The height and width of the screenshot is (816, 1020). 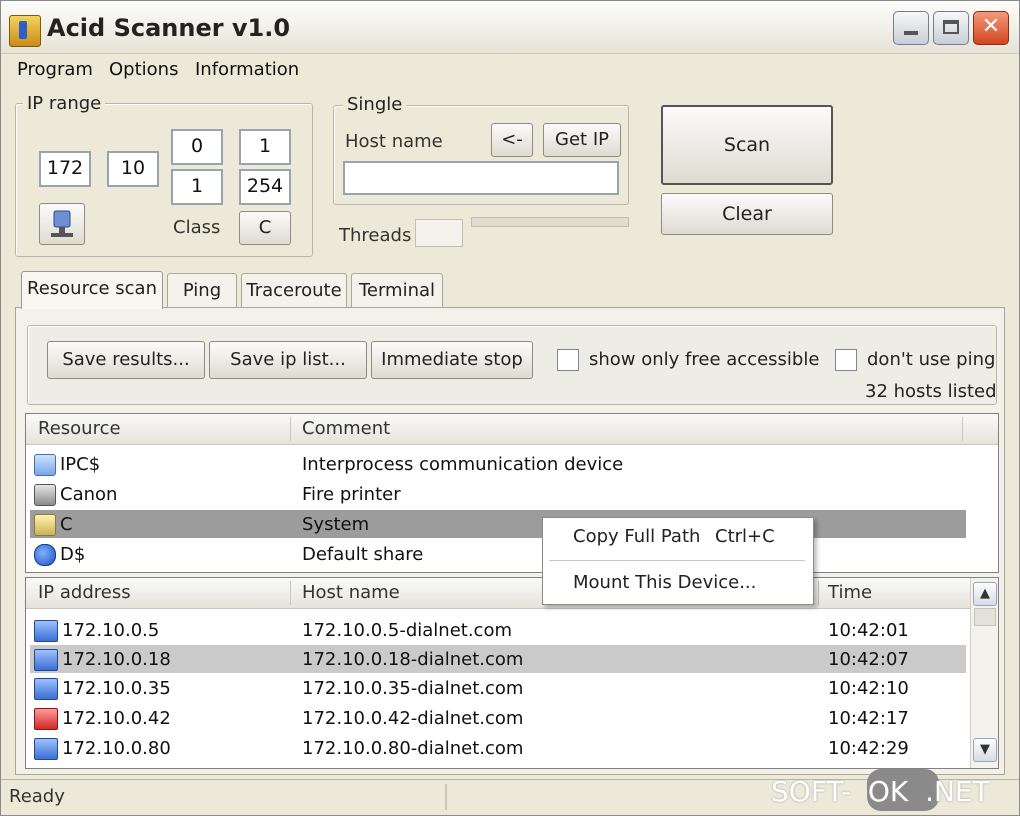 What do you see at coordinates (336, 524) in the screenshot?
I see `resource-comment: System` at bounding box center [336, 524].